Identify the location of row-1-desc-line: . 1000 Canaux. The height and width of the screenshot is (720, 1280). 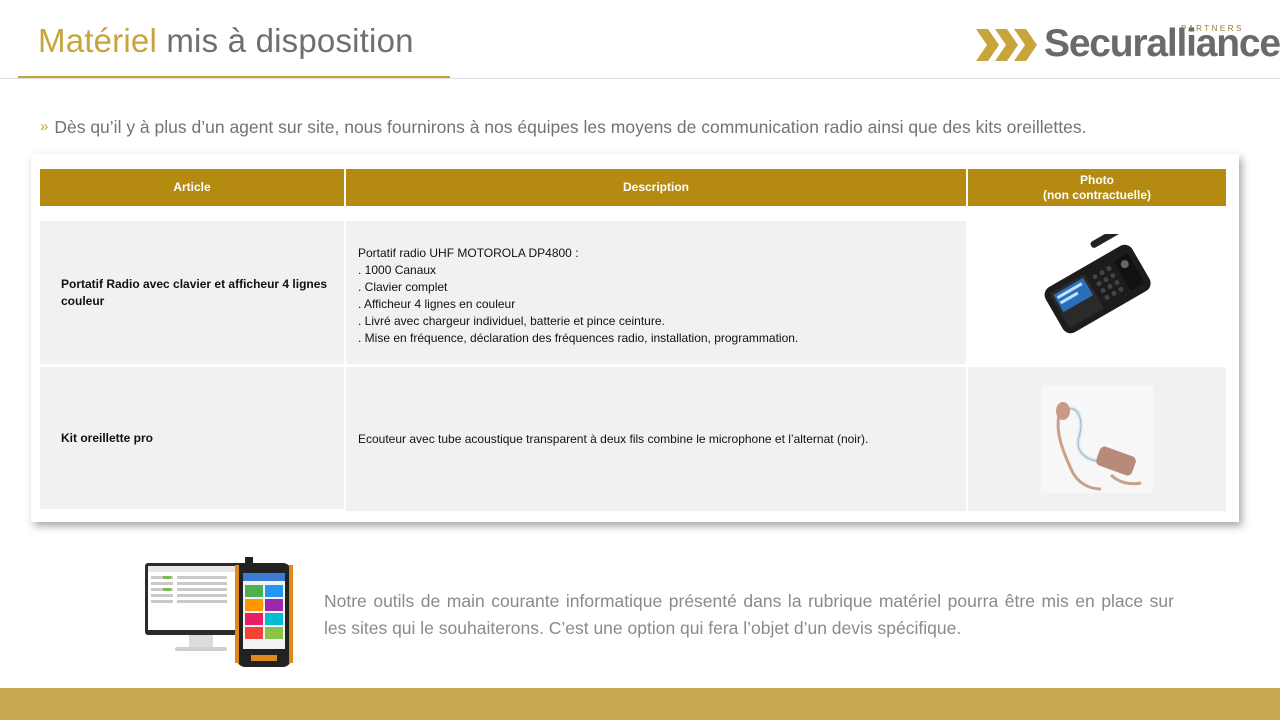
(397, 270).